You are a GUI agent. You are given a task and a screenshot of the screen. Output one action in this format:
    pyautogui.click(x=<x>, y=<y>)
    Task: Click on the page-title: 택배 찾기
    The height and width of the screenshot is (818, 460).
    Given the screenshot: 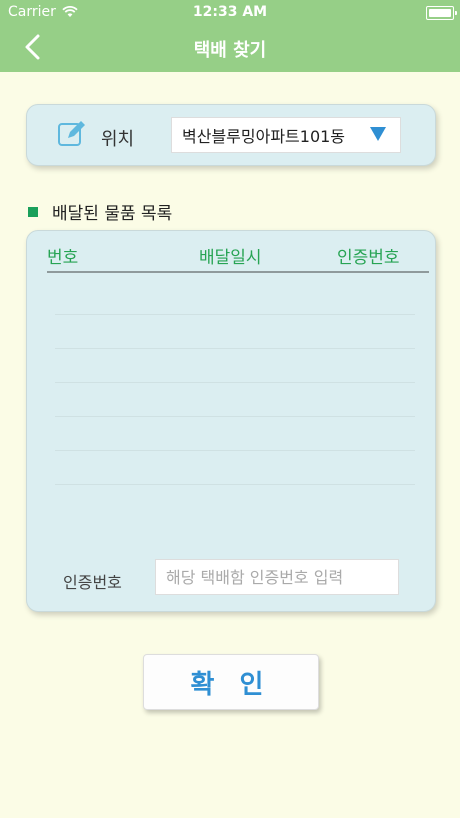 What is the action you would take?
    pyautogui.click(x=230, y=50)
    